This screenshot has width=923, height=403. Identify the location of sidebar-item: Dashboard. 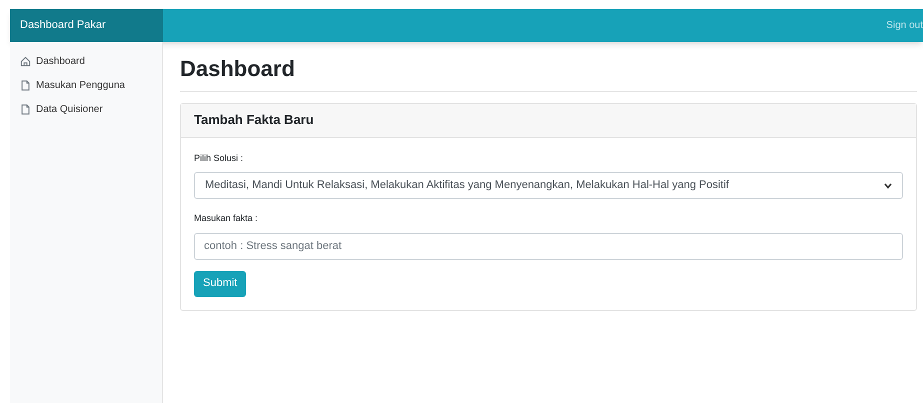
(91, 61).